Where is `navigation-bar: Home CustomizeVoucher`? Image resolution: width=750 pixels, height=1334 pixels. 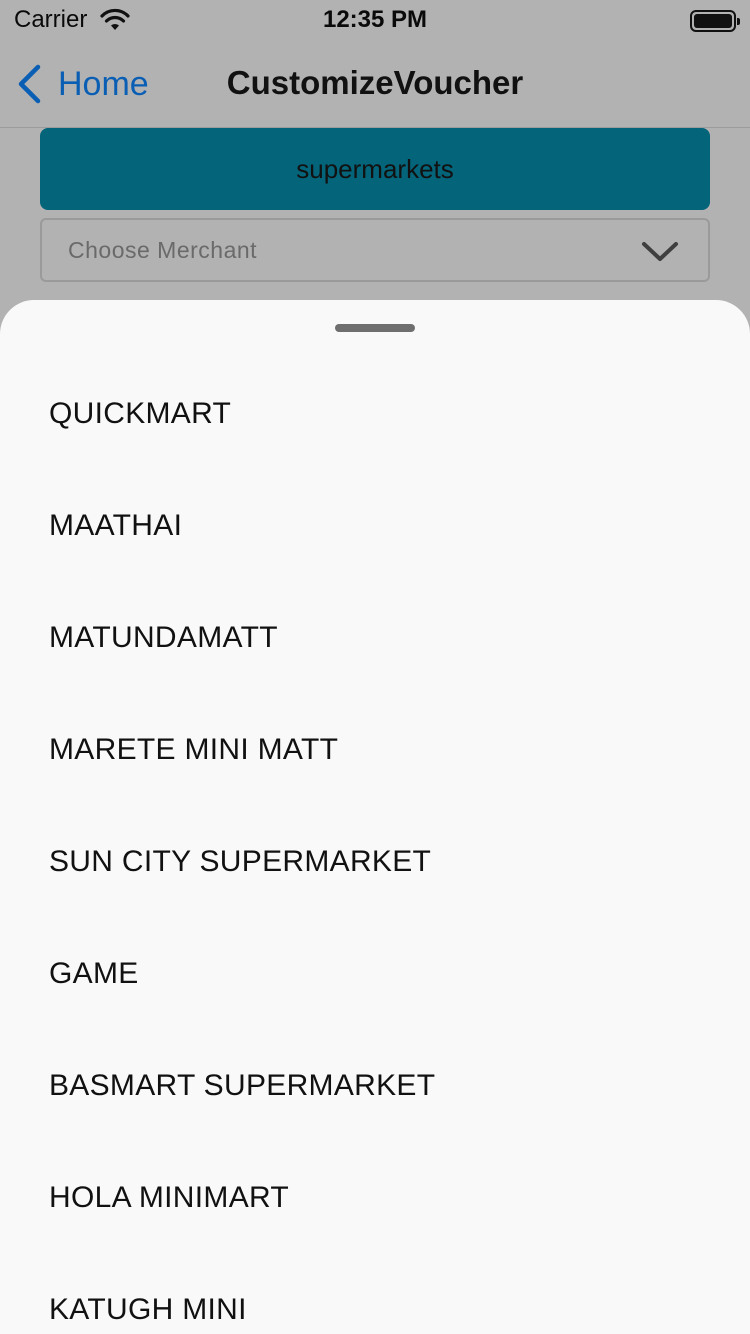 navigation-bar: Home CustomizeVoucher is located at coordinates (375, 84).